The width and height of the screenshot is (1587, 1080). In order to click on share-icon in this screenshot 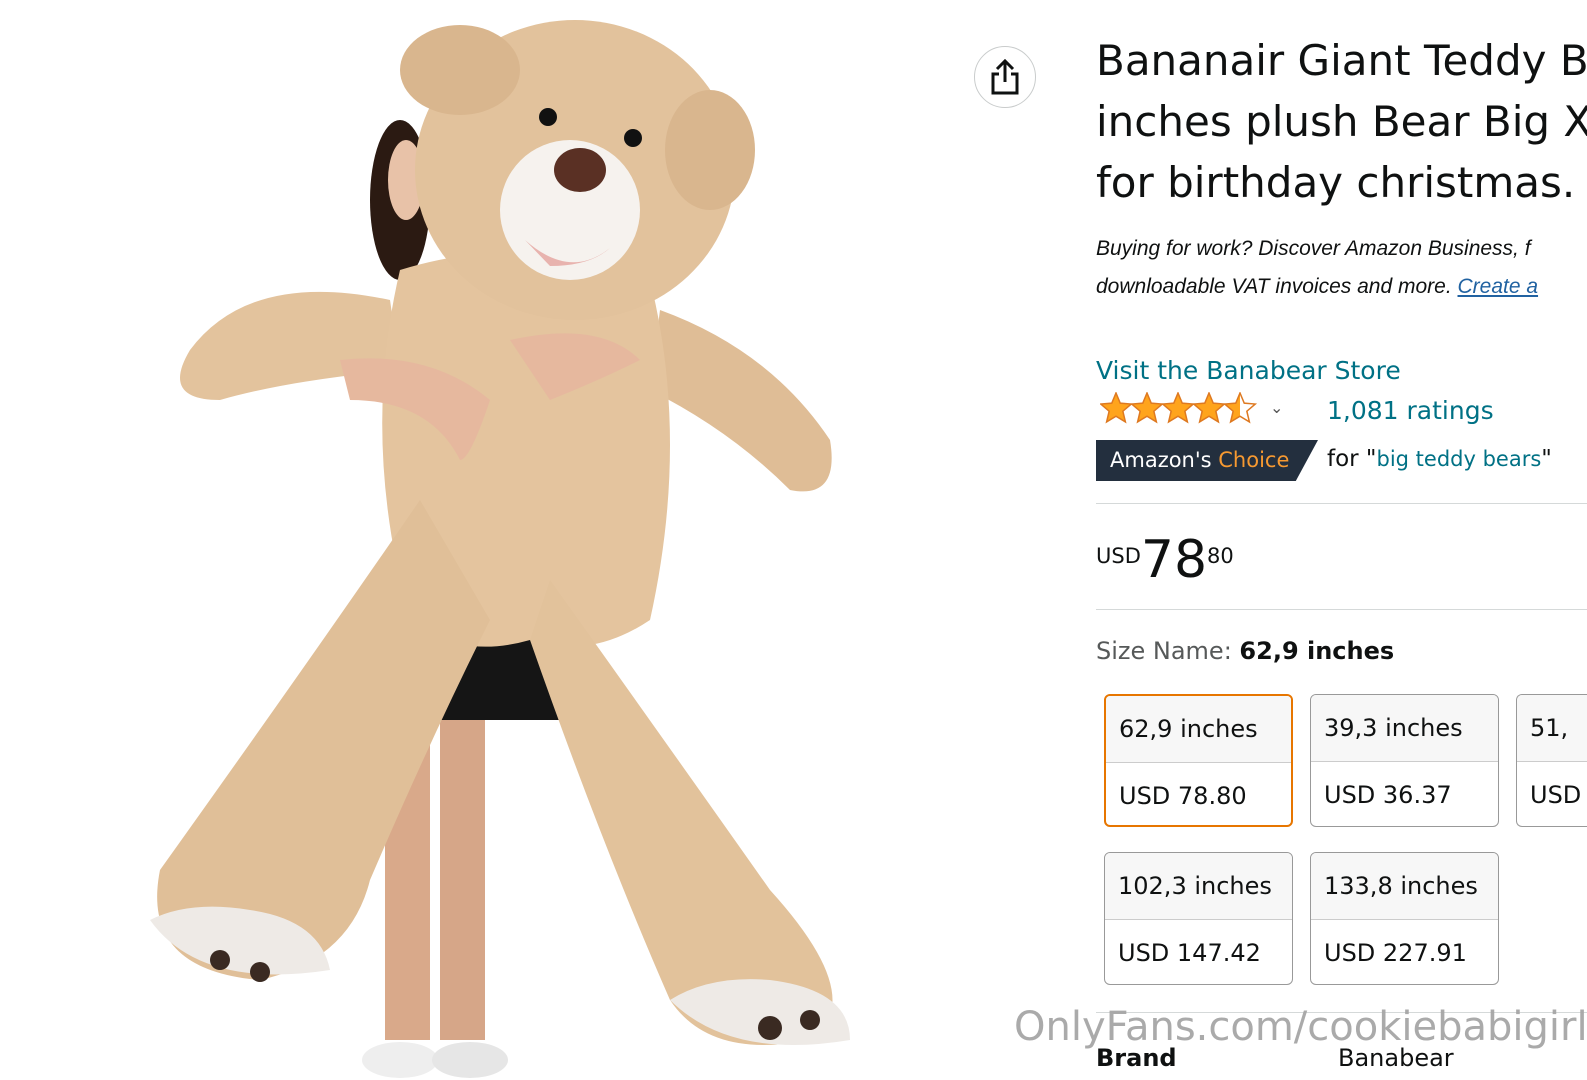, I will do `click(1005, 76)`.